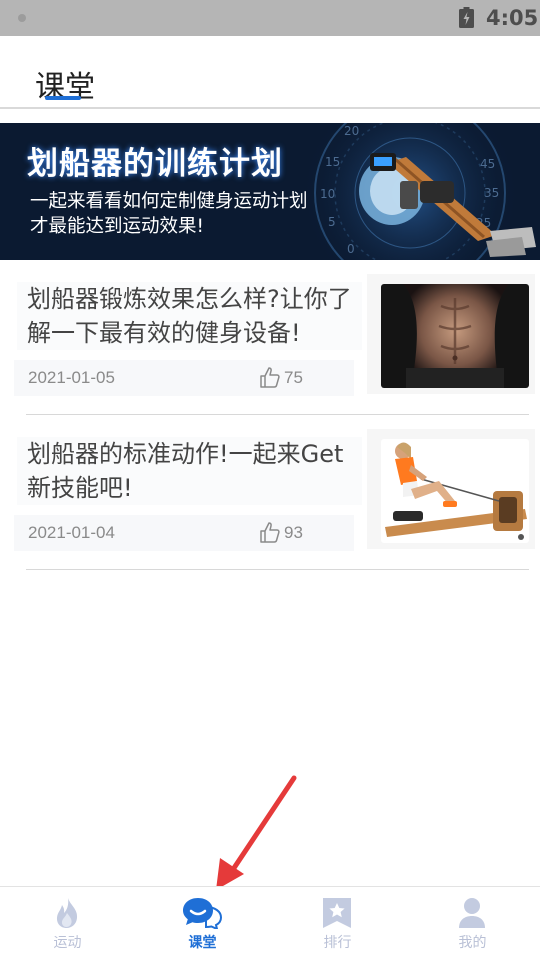 This screenshot has width=540, height=960. I want to click on dial-number: 35, so click(491, 193).